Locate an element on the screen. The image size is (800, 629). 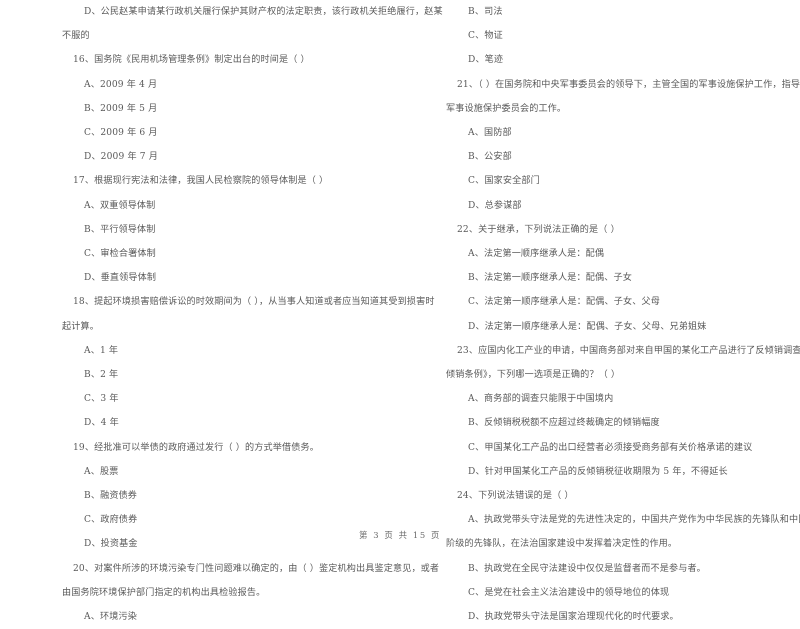
question-stem: 17、根据现行宪法和法律，我国人民检察院的领导体制是（ ） is located at coordinates (201, 181).